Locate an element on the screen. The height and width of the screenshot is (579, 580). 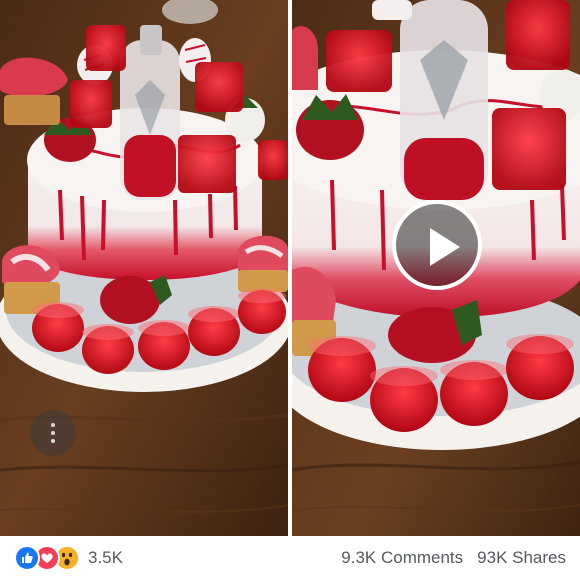
reactions-summary: 3.5K is located at coordinates (68, 557).